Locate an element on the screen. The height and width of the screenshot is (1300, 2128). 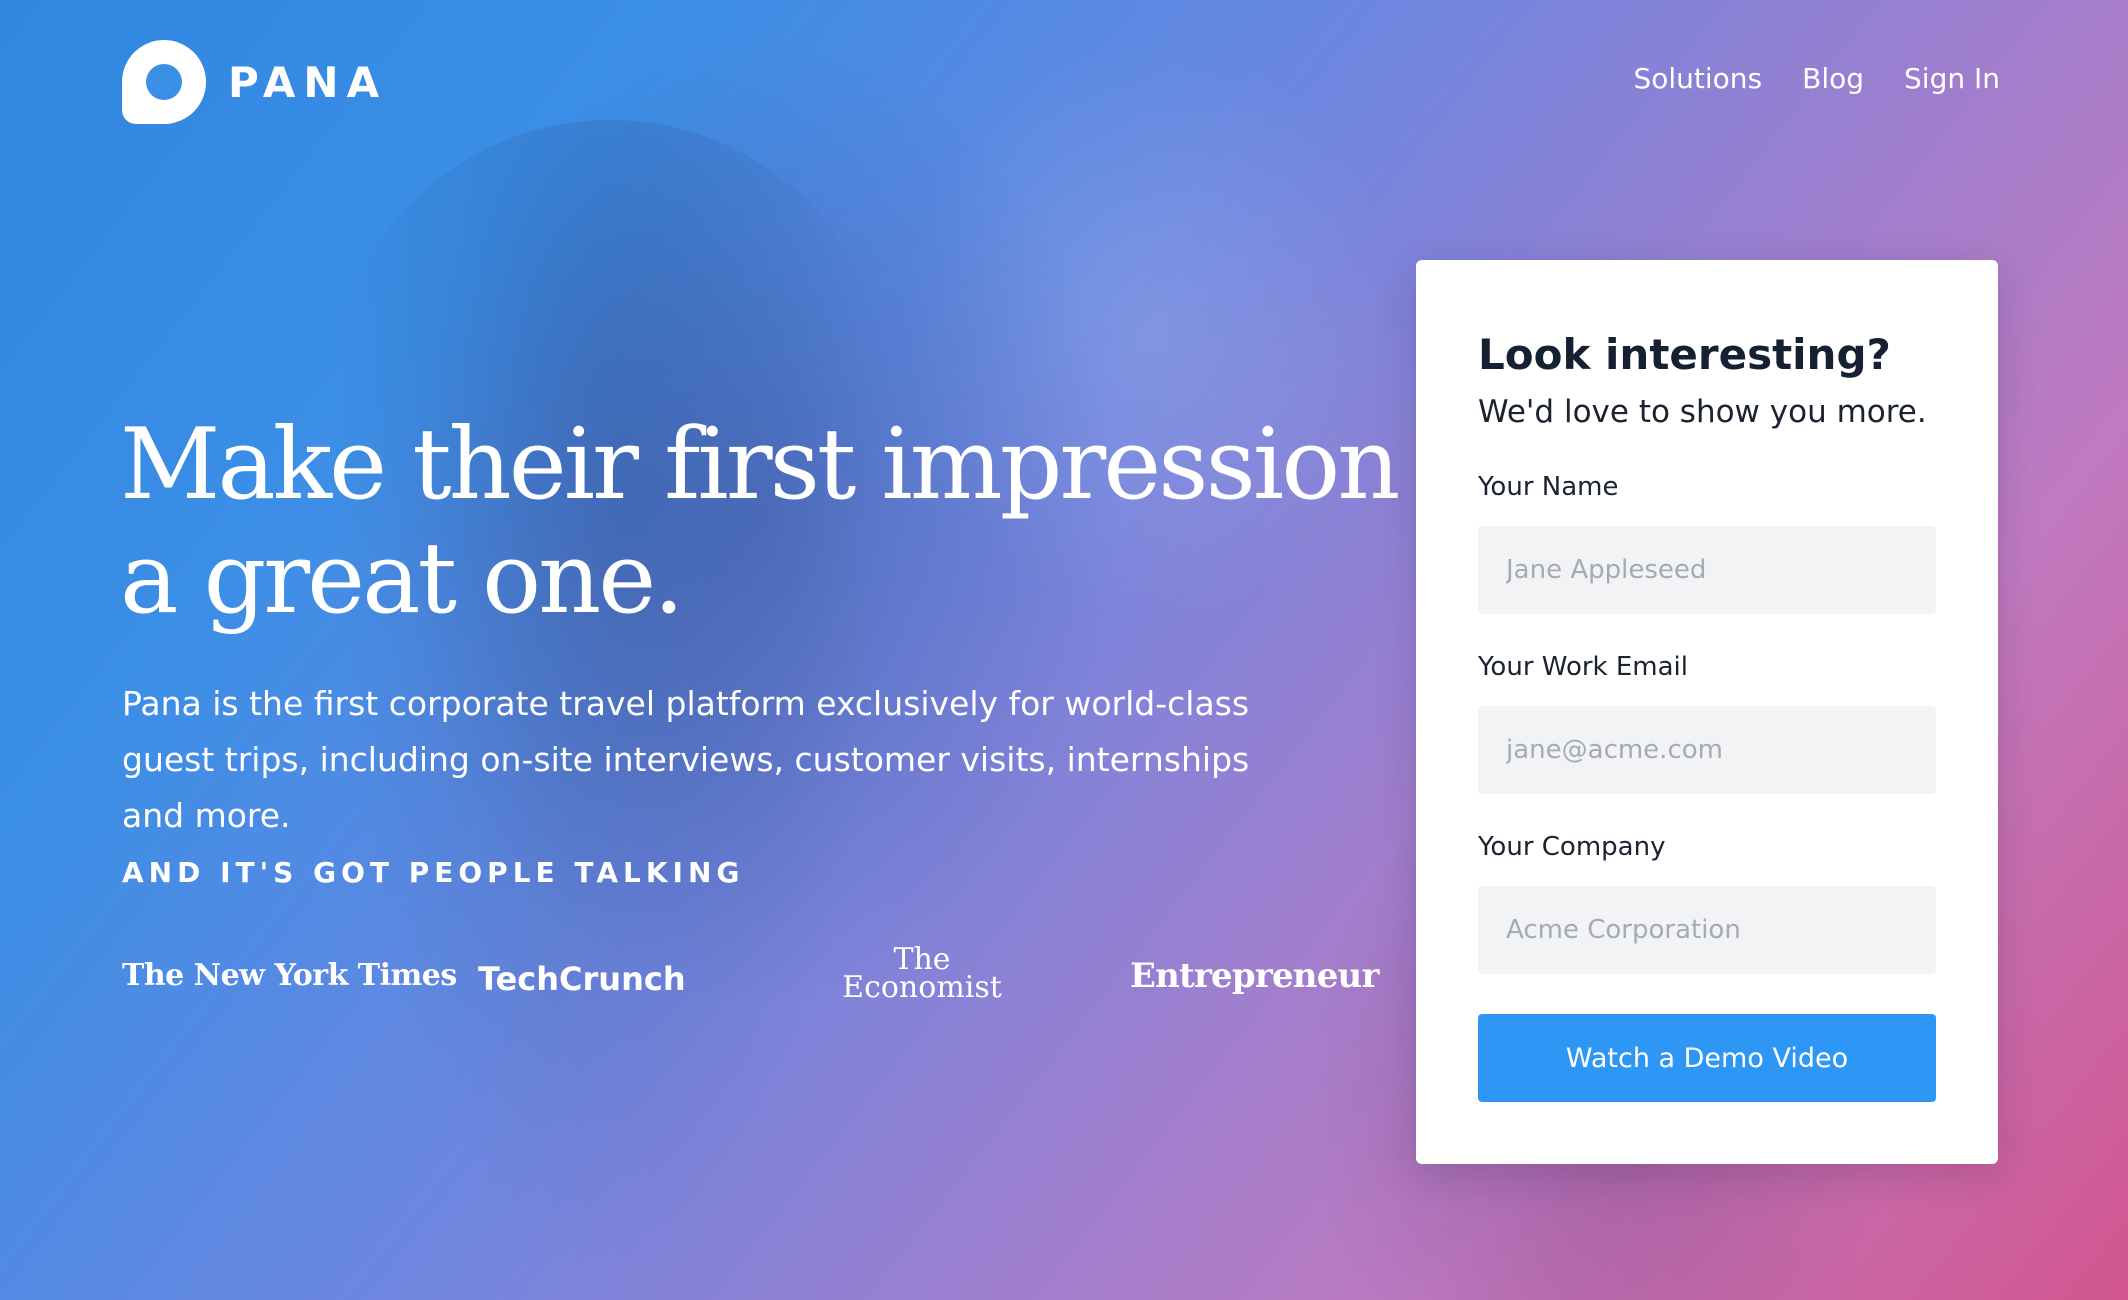
nav-blog-link: Blog is located at coordinates (1833, 78).